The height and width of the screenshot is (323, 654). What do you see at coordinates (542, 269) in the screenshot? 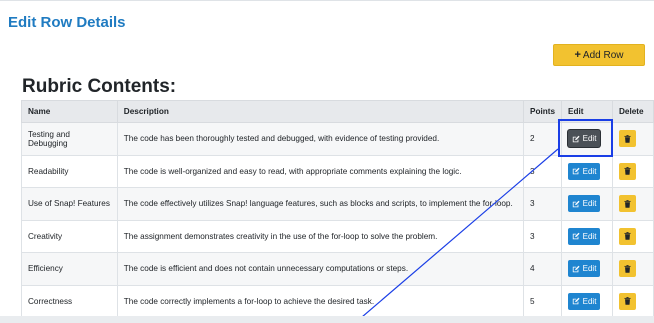
I see `row-points: 4` at bounding box center [542, 269].